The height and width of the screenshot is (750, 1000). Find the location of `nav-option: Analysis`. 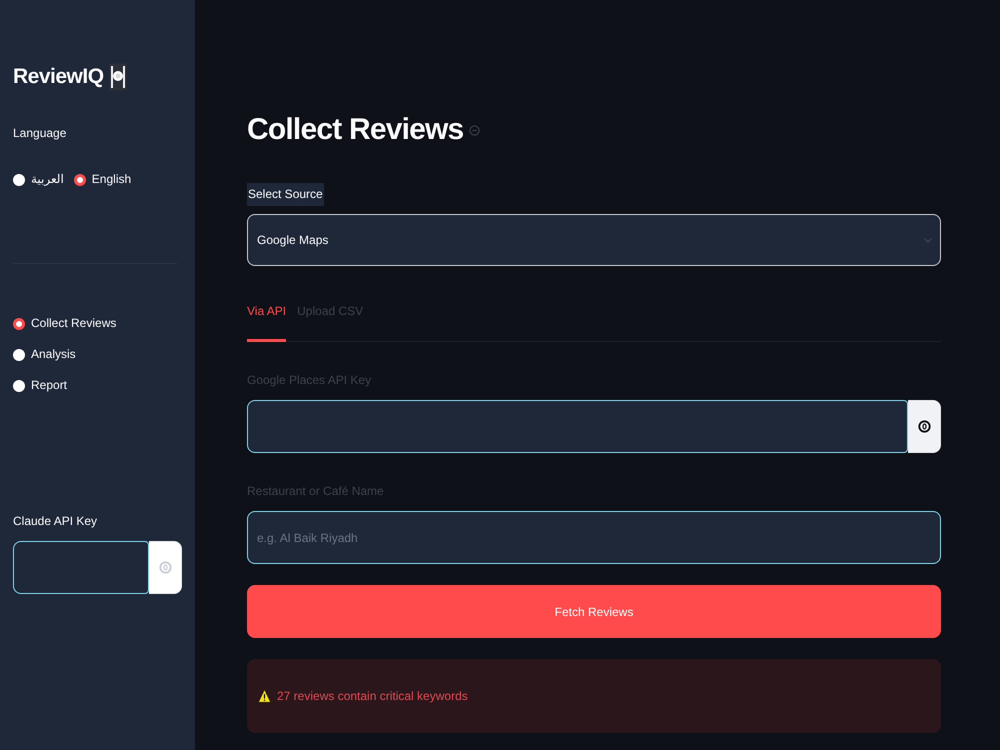

nav-option: Analysis is located at coordinates (44, 354).